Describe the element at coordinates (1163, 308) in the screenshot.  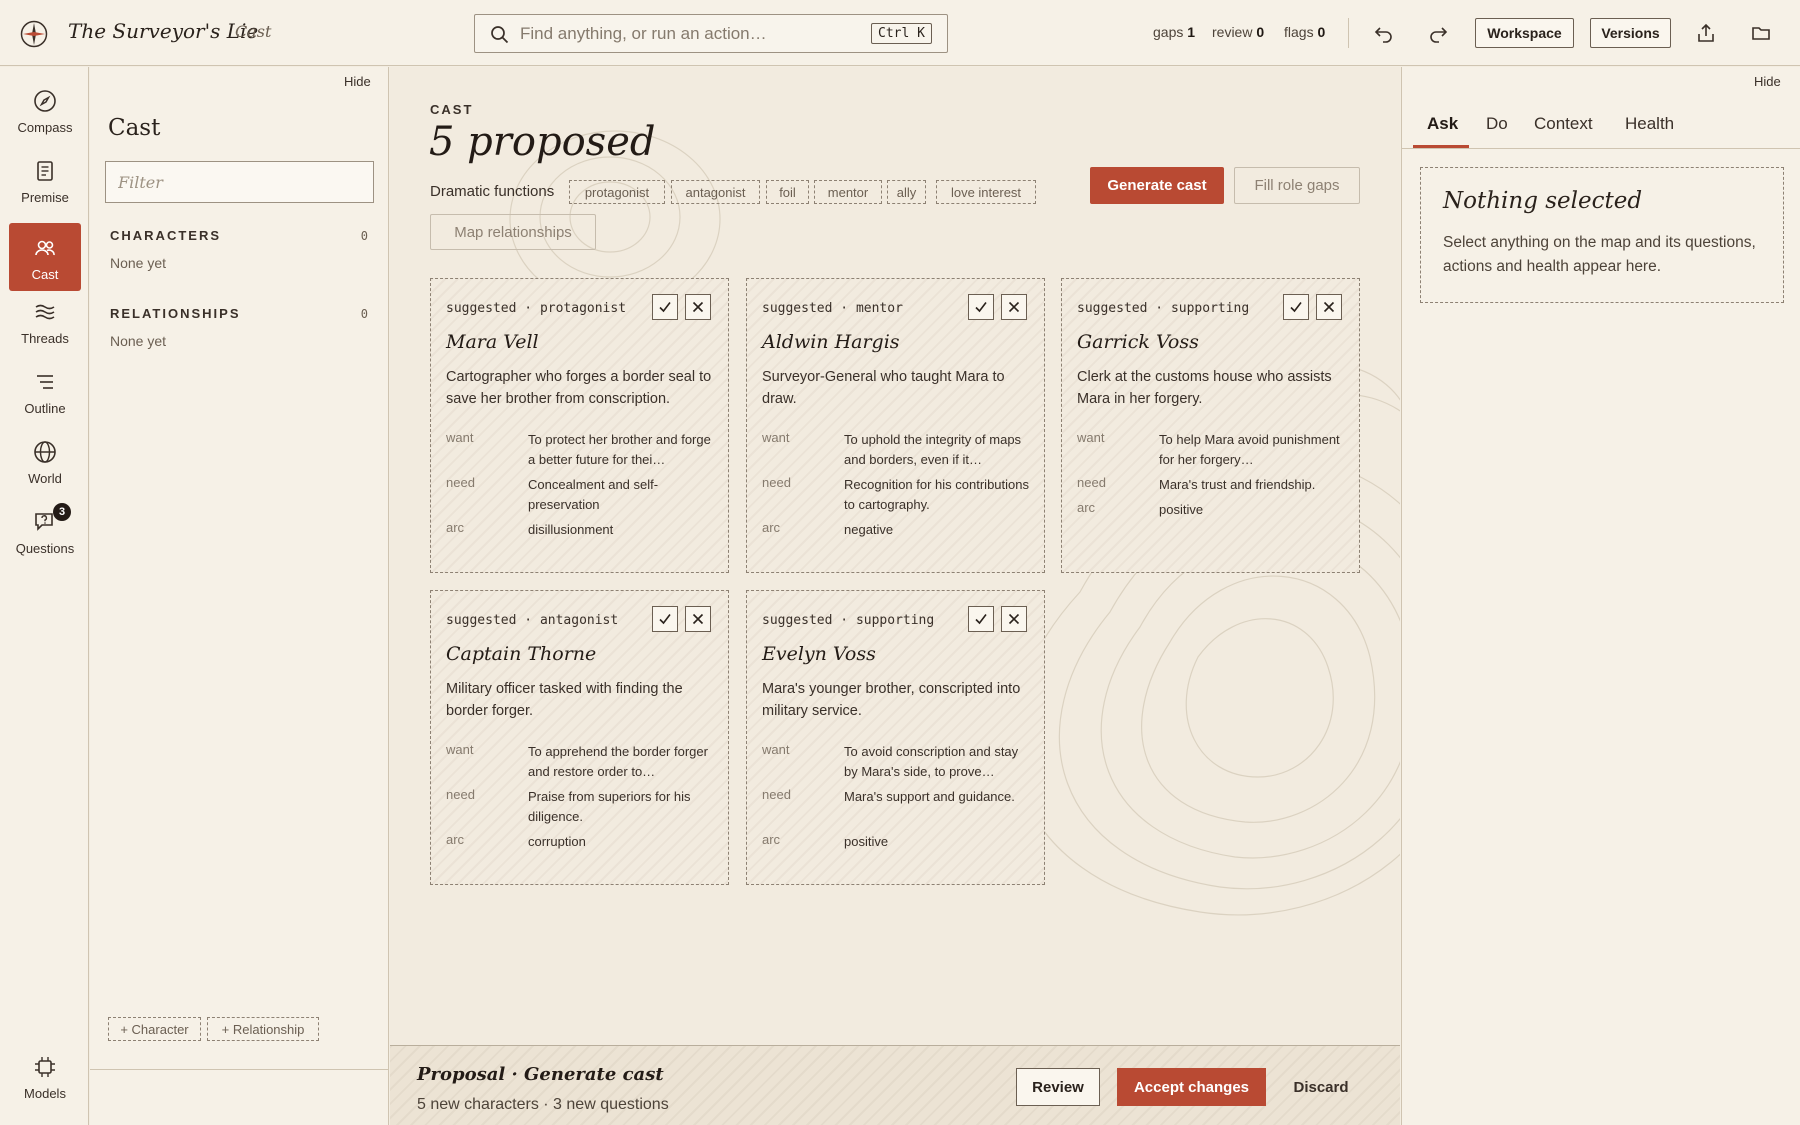
I see `card-tag: suggested · supporting` at that location.